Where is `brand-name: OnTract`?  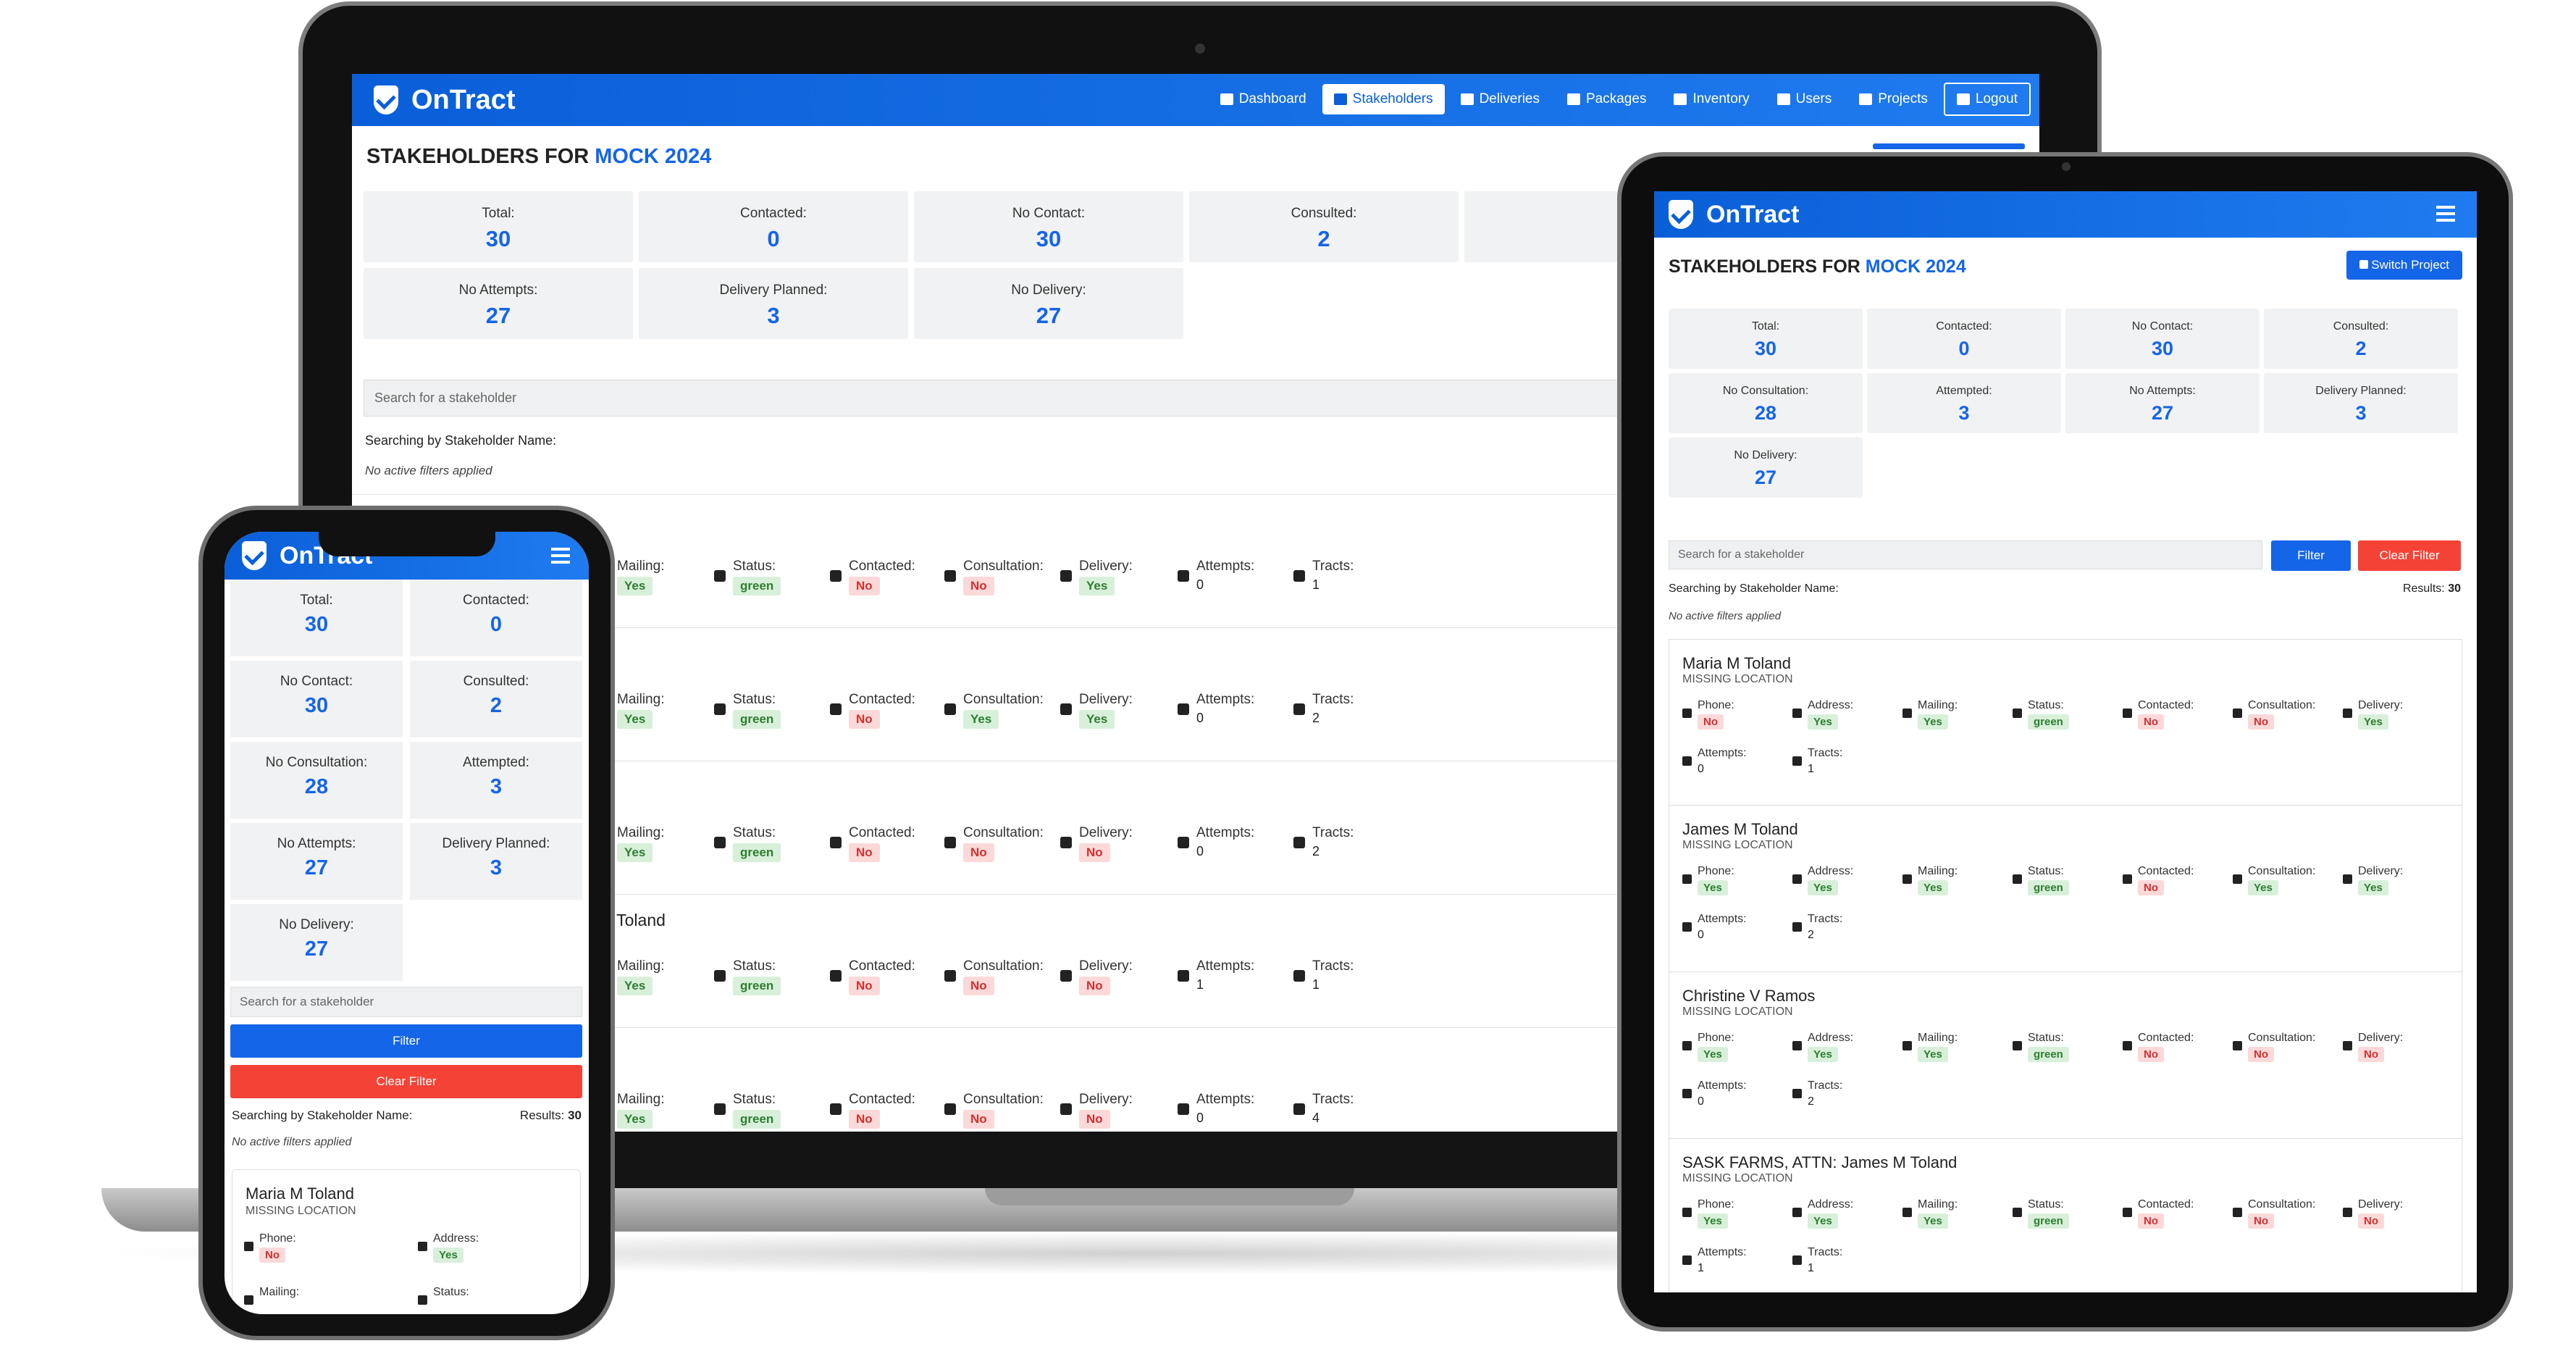 brand-name: OnTract is located at coordinates (463, 99).